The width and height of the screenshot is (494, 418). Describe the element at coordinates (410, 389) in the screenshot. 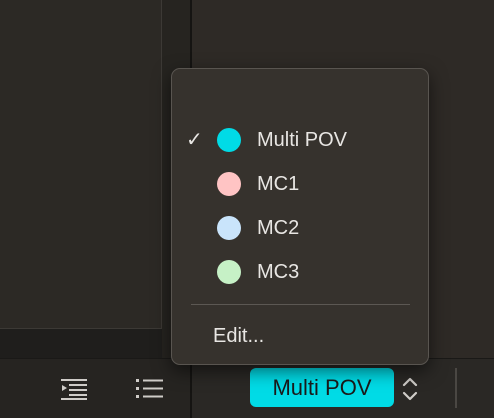

I see `up-down-stepper-icon` at that location.